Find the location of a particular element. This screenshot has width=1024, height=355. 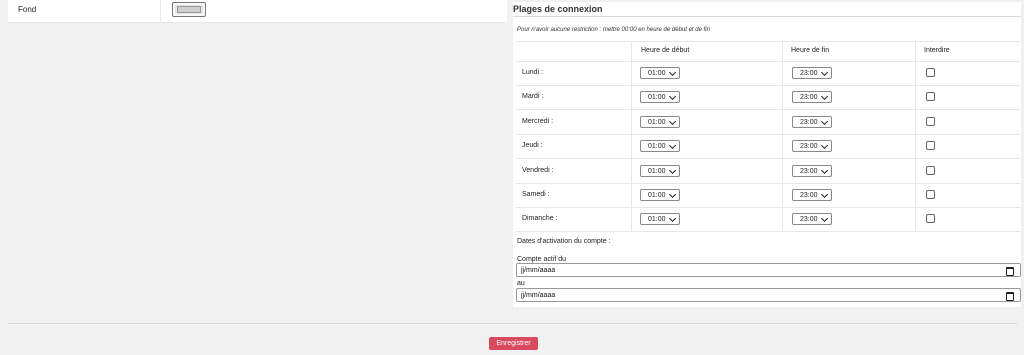

day-label: Mercredi : is located at coordinates (538, 121).